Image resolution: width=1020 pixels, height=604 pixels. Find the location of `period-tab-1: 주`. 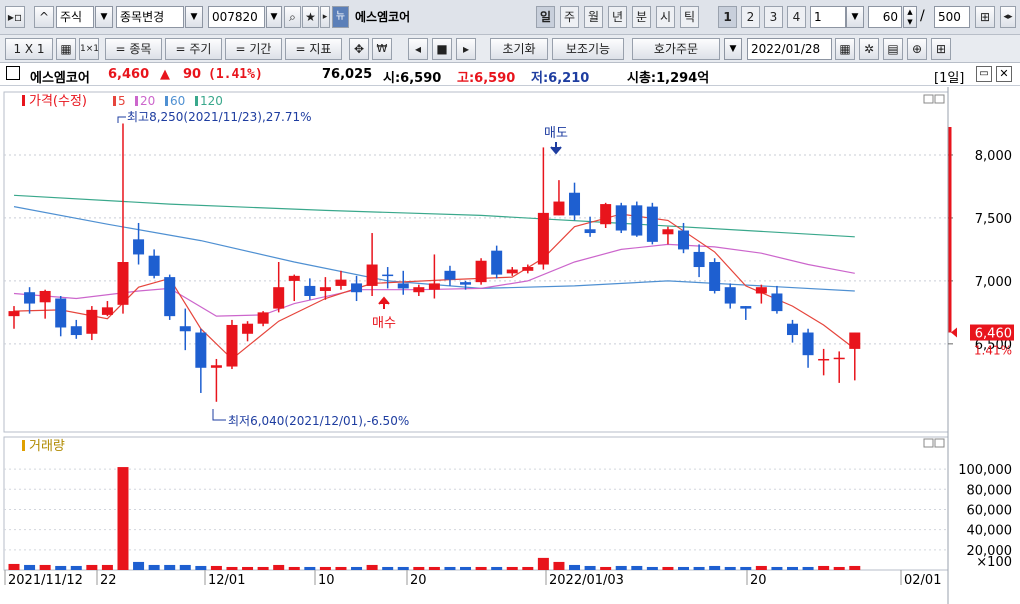

period-tab-1: 주 is located at coordinates (569, 17).